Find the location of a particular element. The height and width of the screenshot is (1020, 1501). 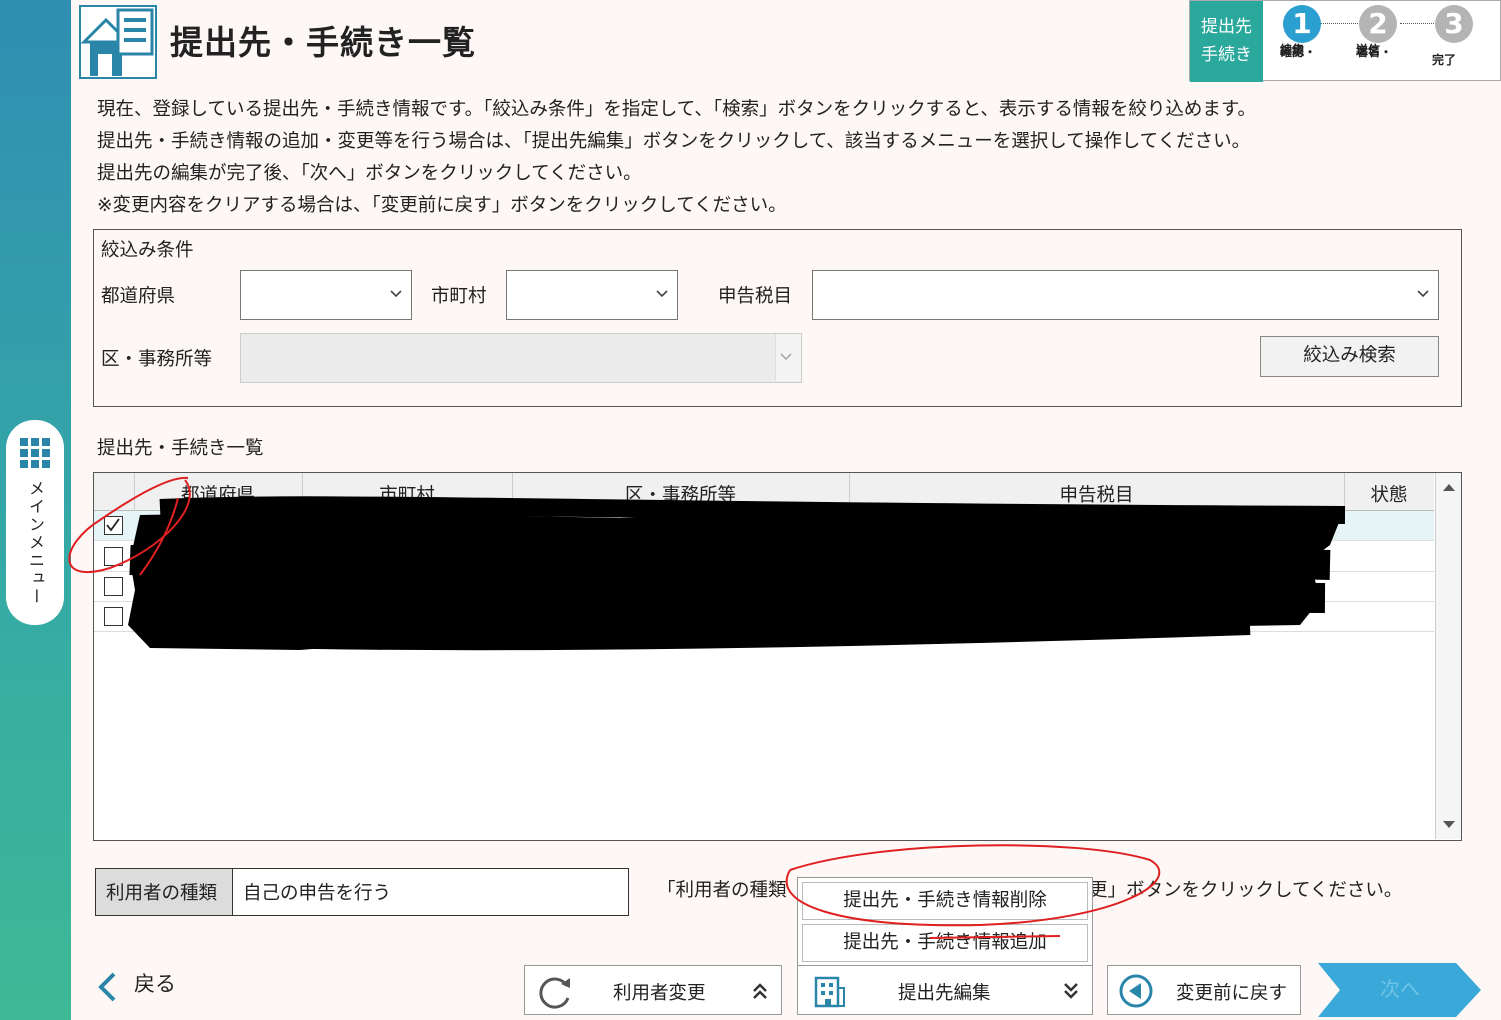

step-3-label: 完了 is located at coordinates (1444, 60).